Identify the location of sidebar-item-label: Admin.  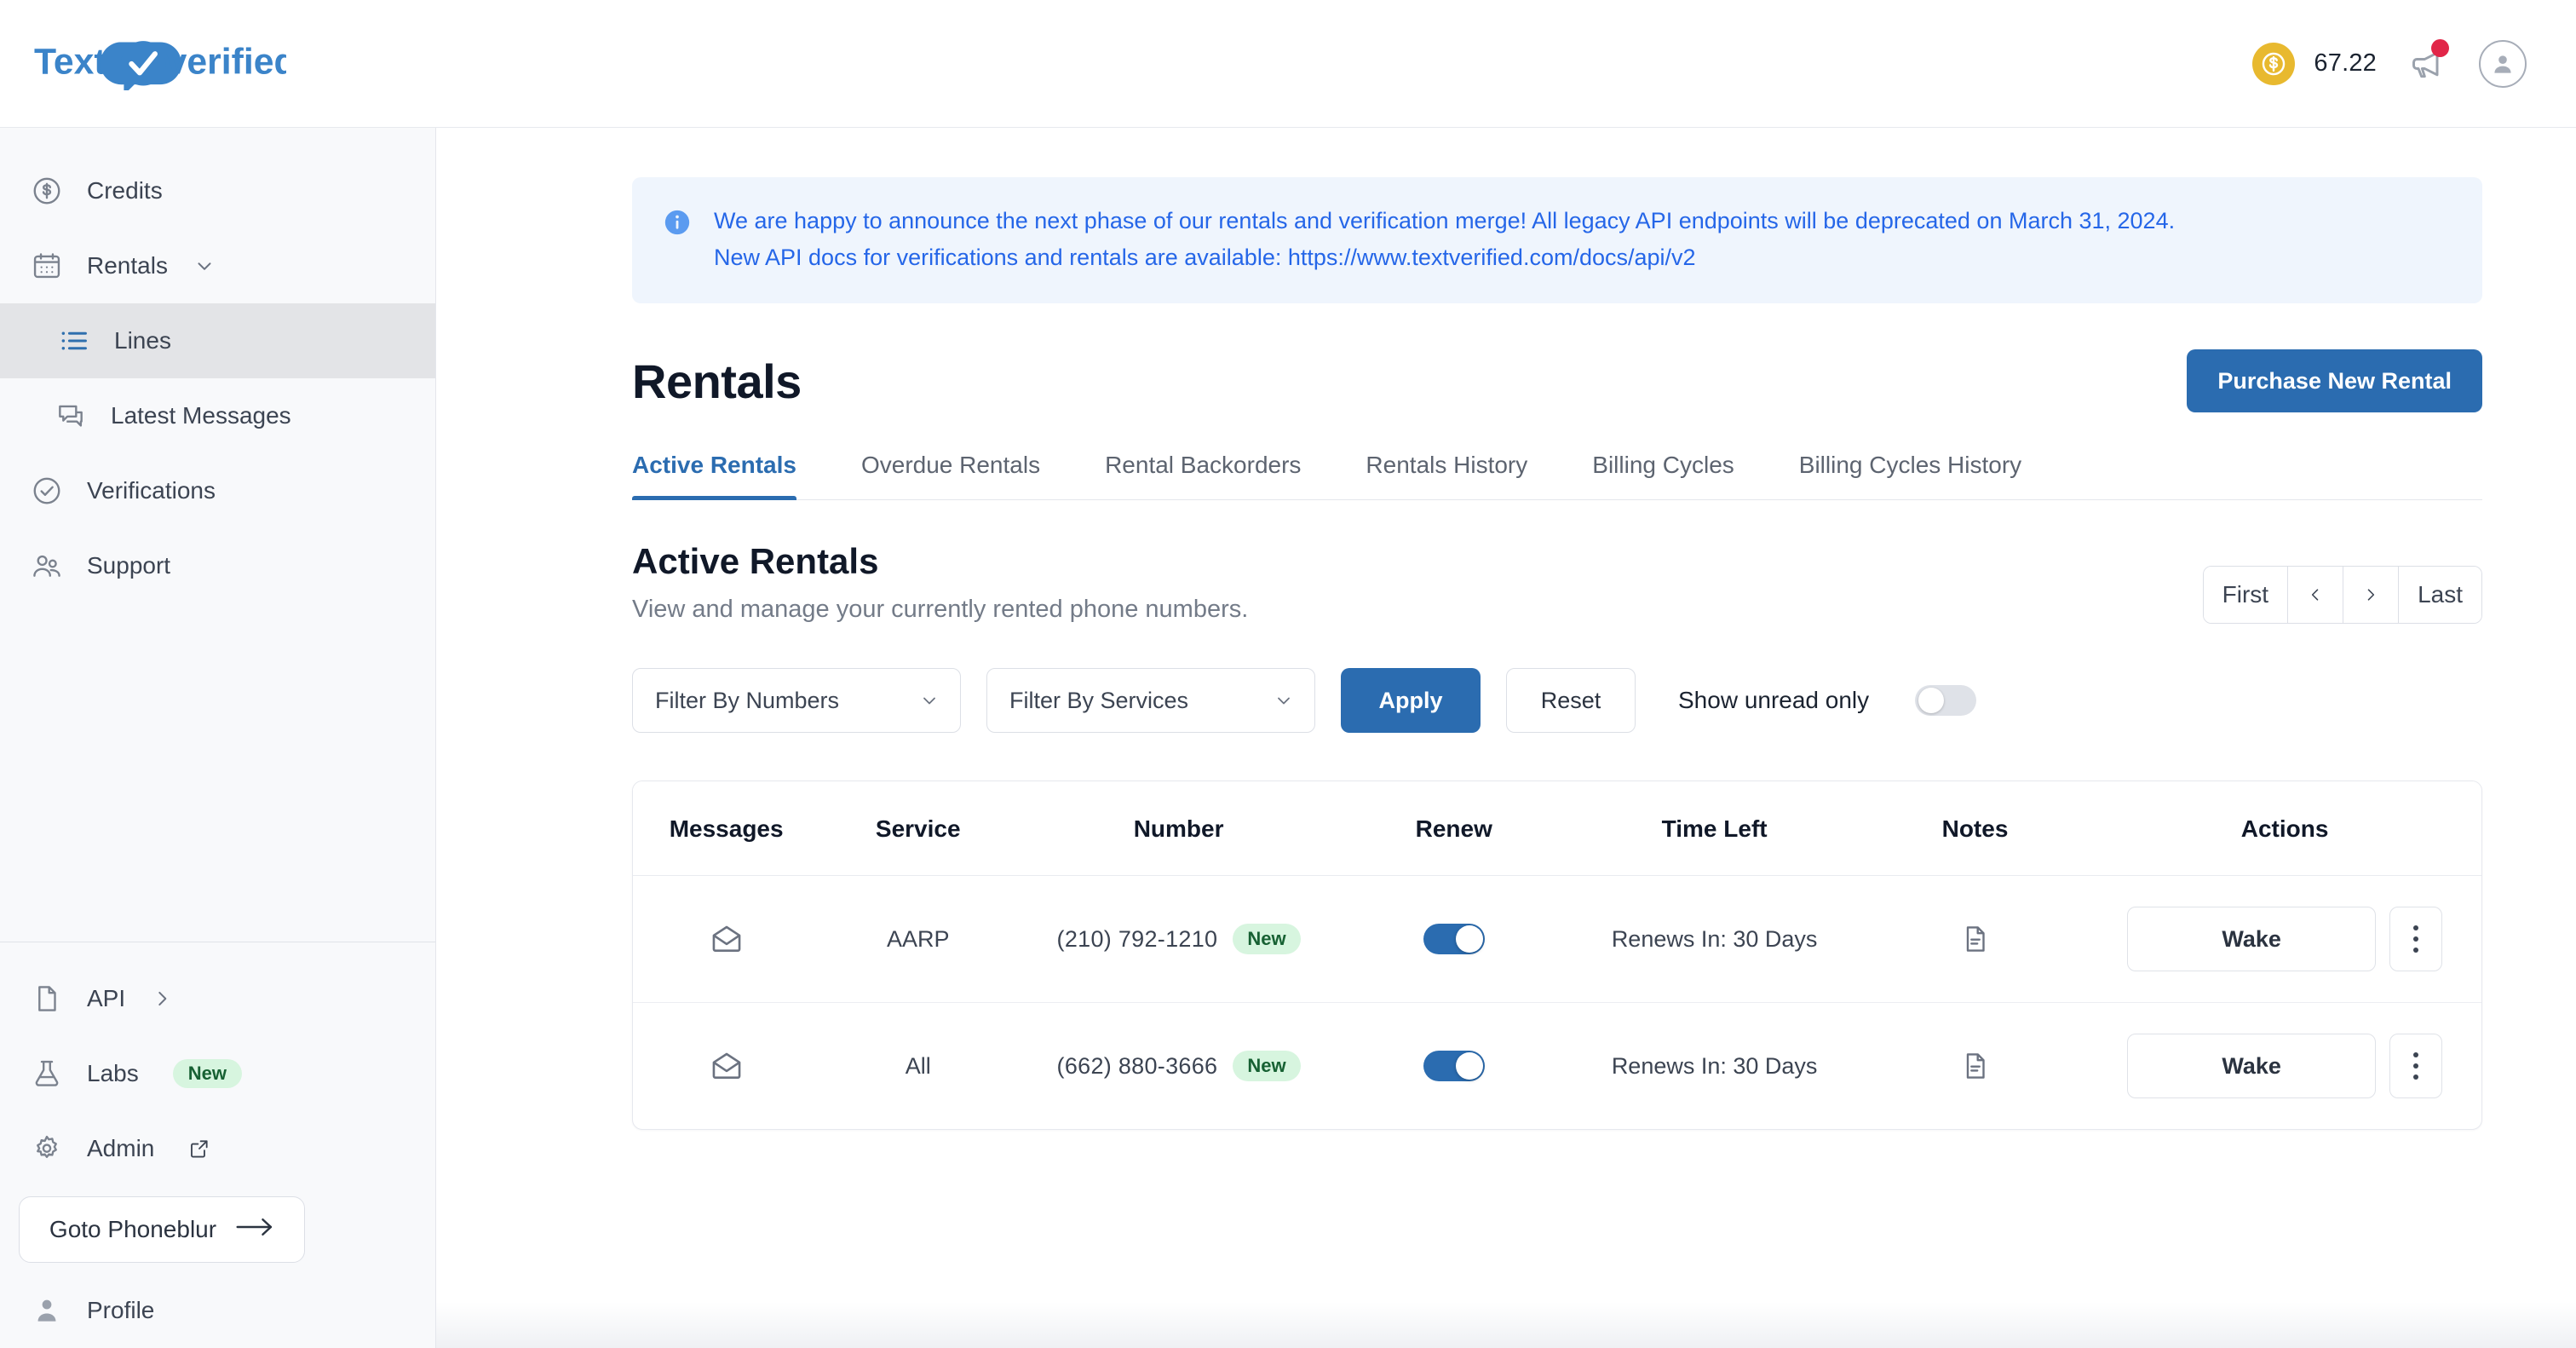
(121, 1148).